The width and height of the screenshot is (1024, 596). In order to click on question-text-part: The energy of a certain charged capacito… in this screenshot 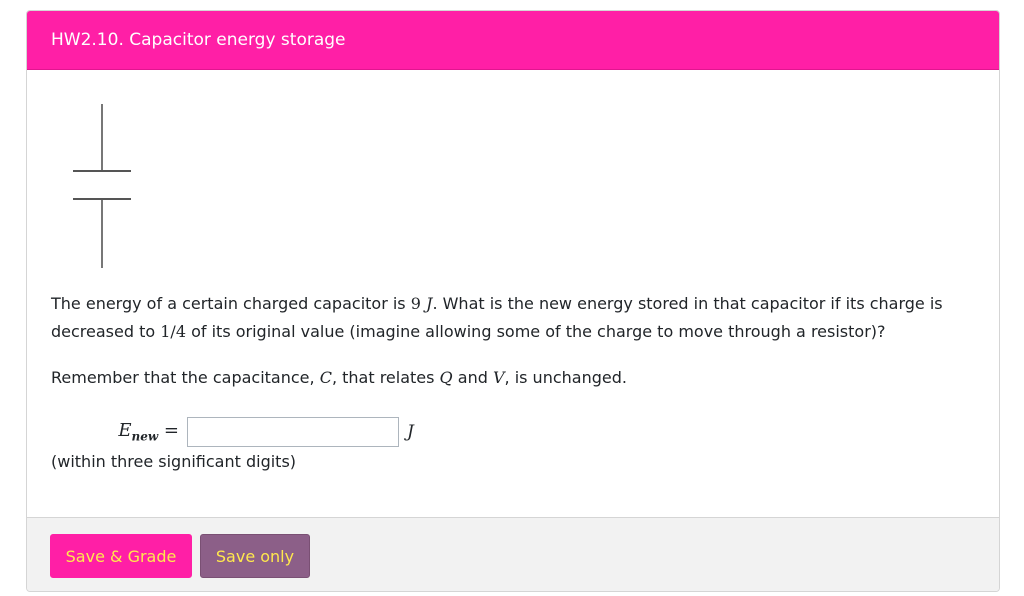, I will do `click(231, 303)`.